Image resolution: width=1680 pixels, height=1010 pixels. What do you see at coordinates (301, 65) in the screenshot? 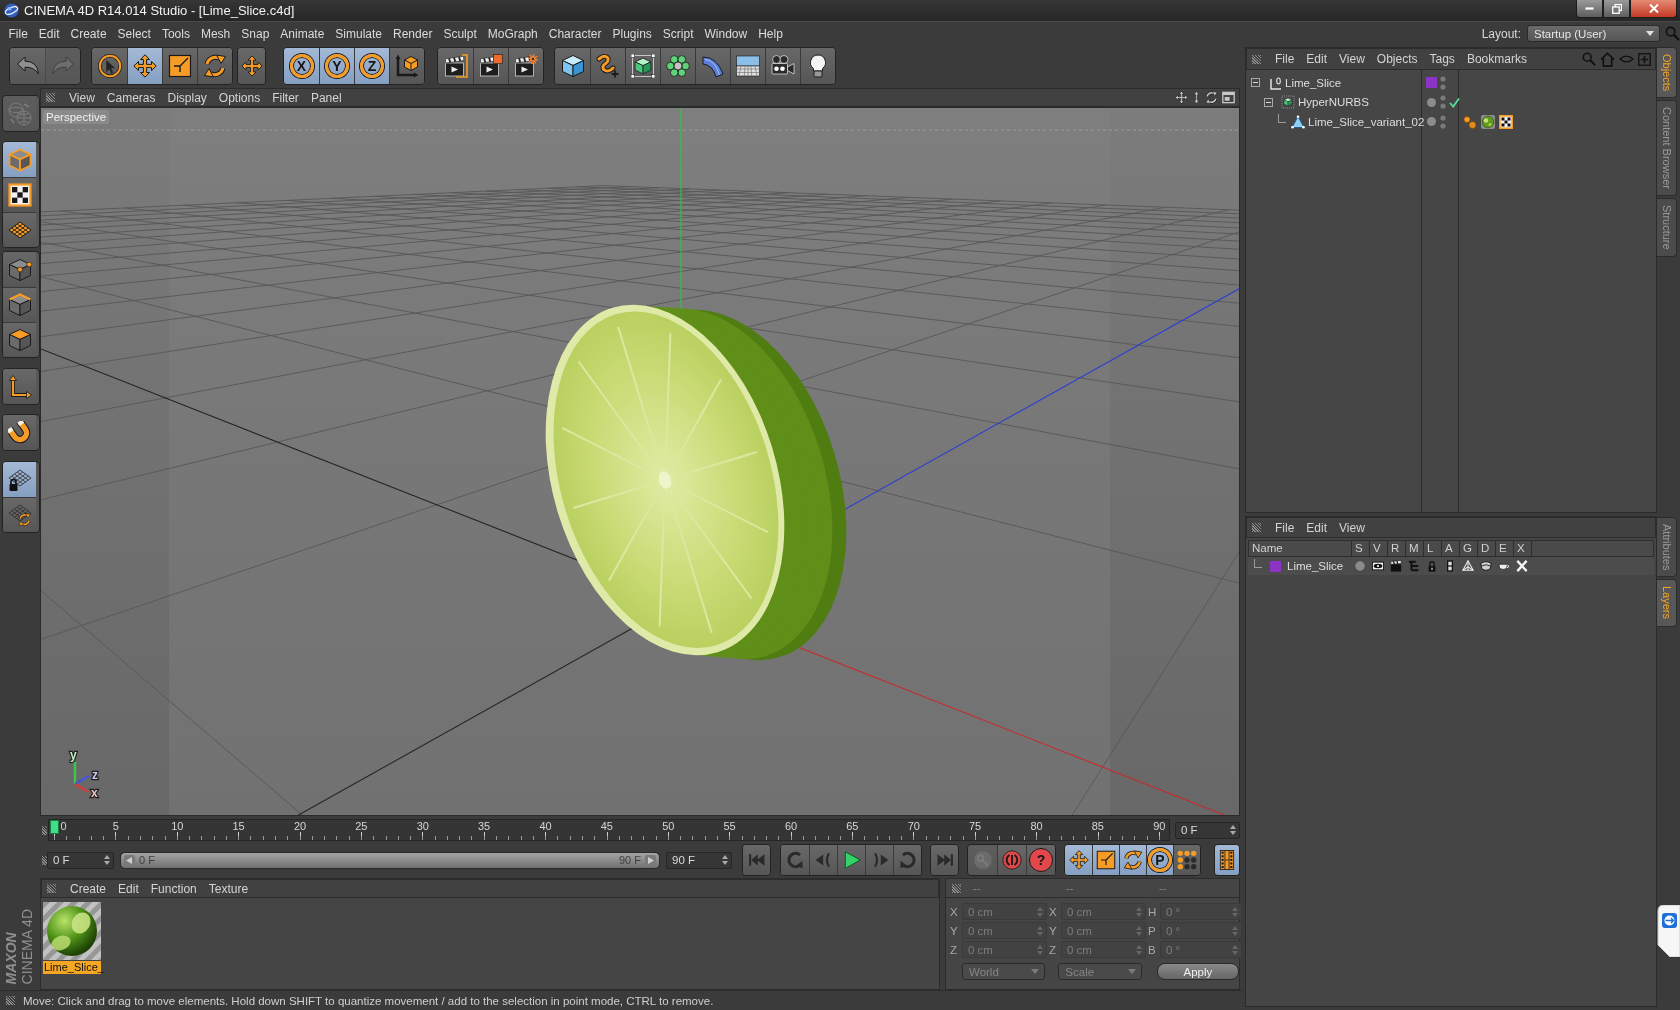
I see `tool-button: X` at bounding box center [301, 65].